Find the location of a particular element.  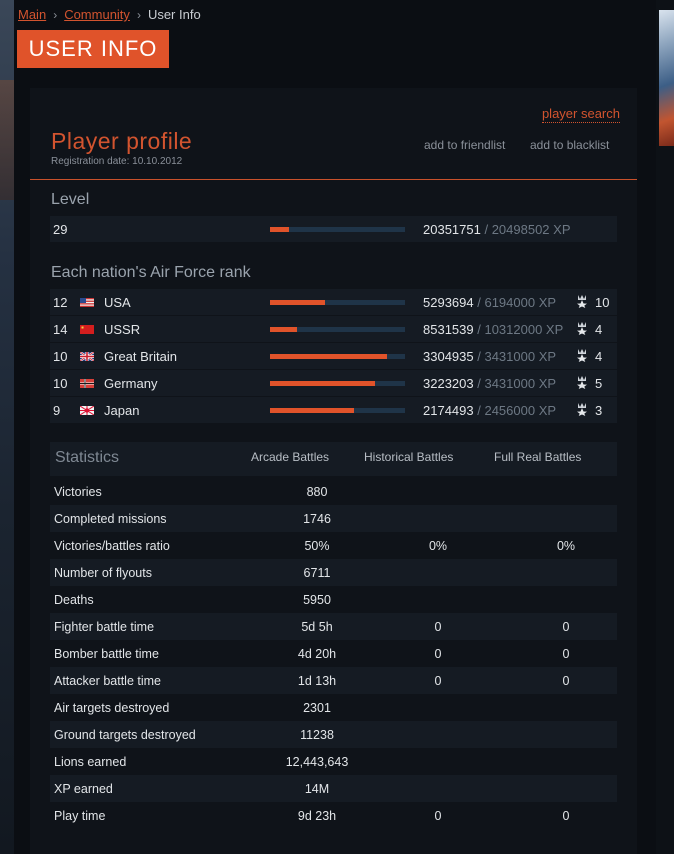

rank-nation: USA is located at coordinates (117, 302).